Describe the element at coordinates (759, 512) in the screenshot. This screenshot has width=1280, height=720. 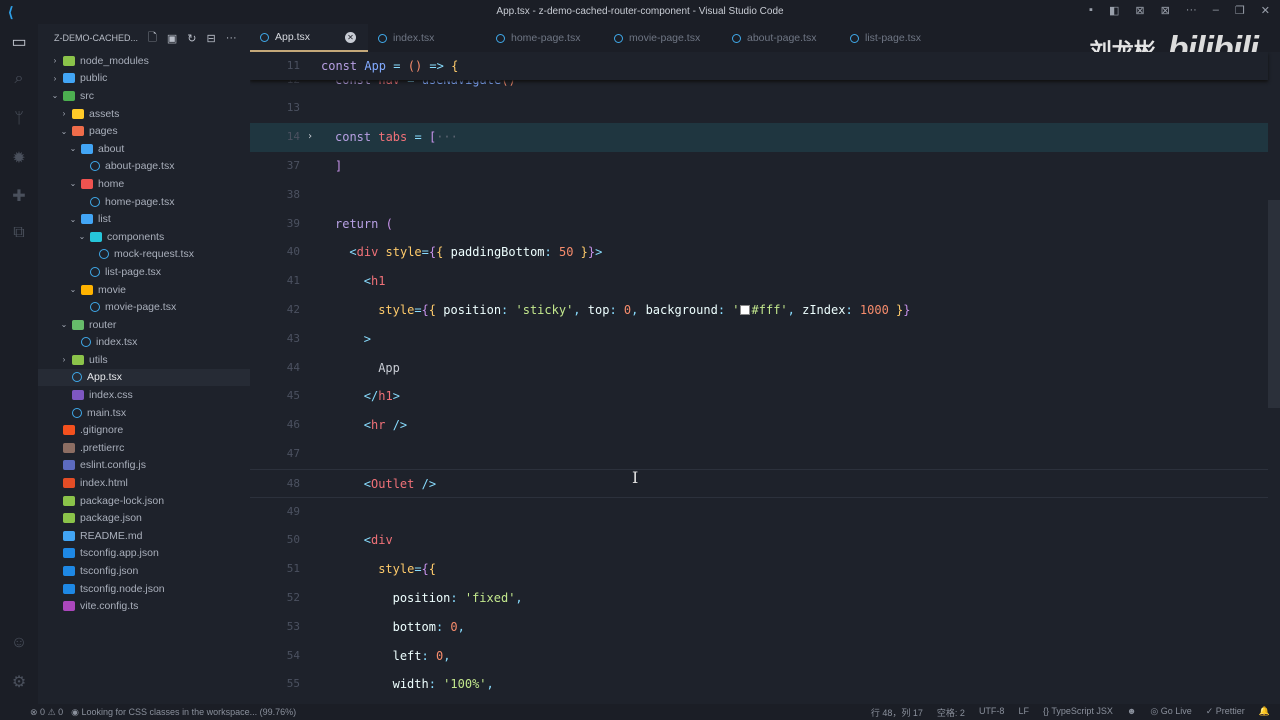
I see `code-line: 49` at that location.